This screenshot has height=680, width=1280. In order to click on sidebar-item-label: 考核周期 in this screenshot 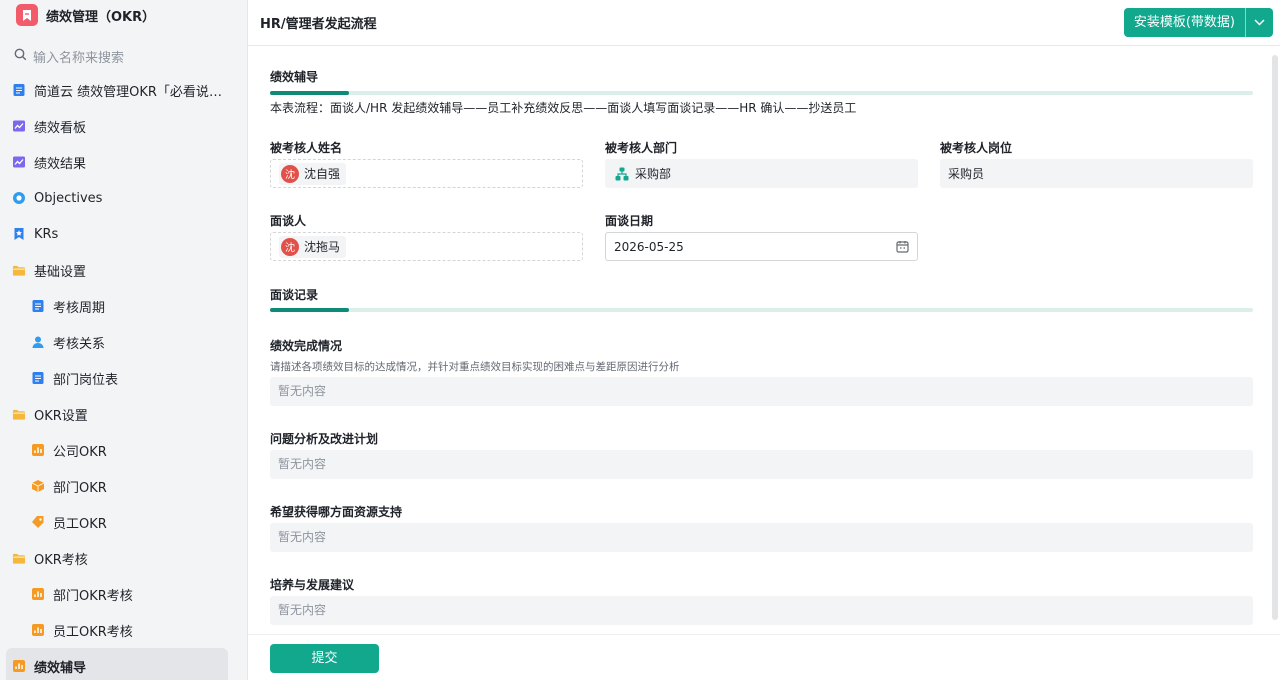, I will do `click(79, 308)`.